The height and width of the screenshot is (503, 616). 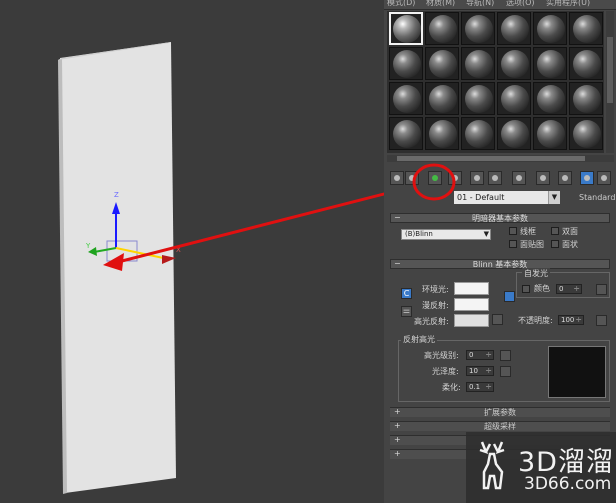 I want to click on gizmo-y-label: Y, so click(x=88, y=246).